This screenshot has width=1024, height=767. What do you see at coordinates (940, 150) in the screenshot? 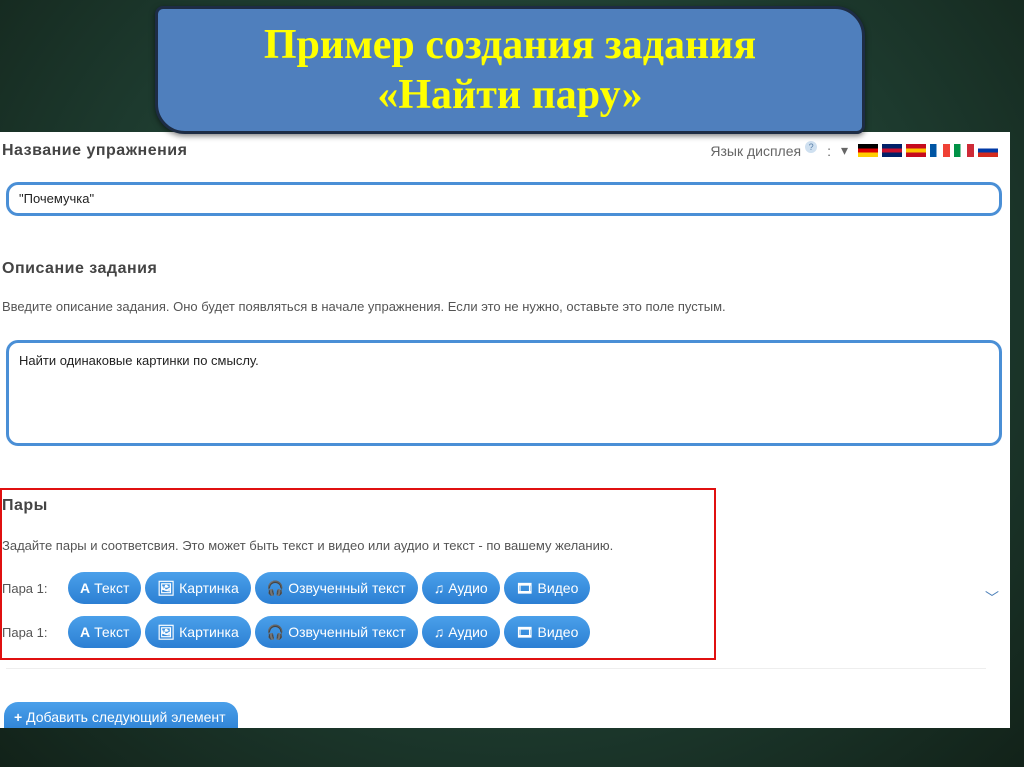
I see `flag-fr-icon` at bounding box center [940, 150].